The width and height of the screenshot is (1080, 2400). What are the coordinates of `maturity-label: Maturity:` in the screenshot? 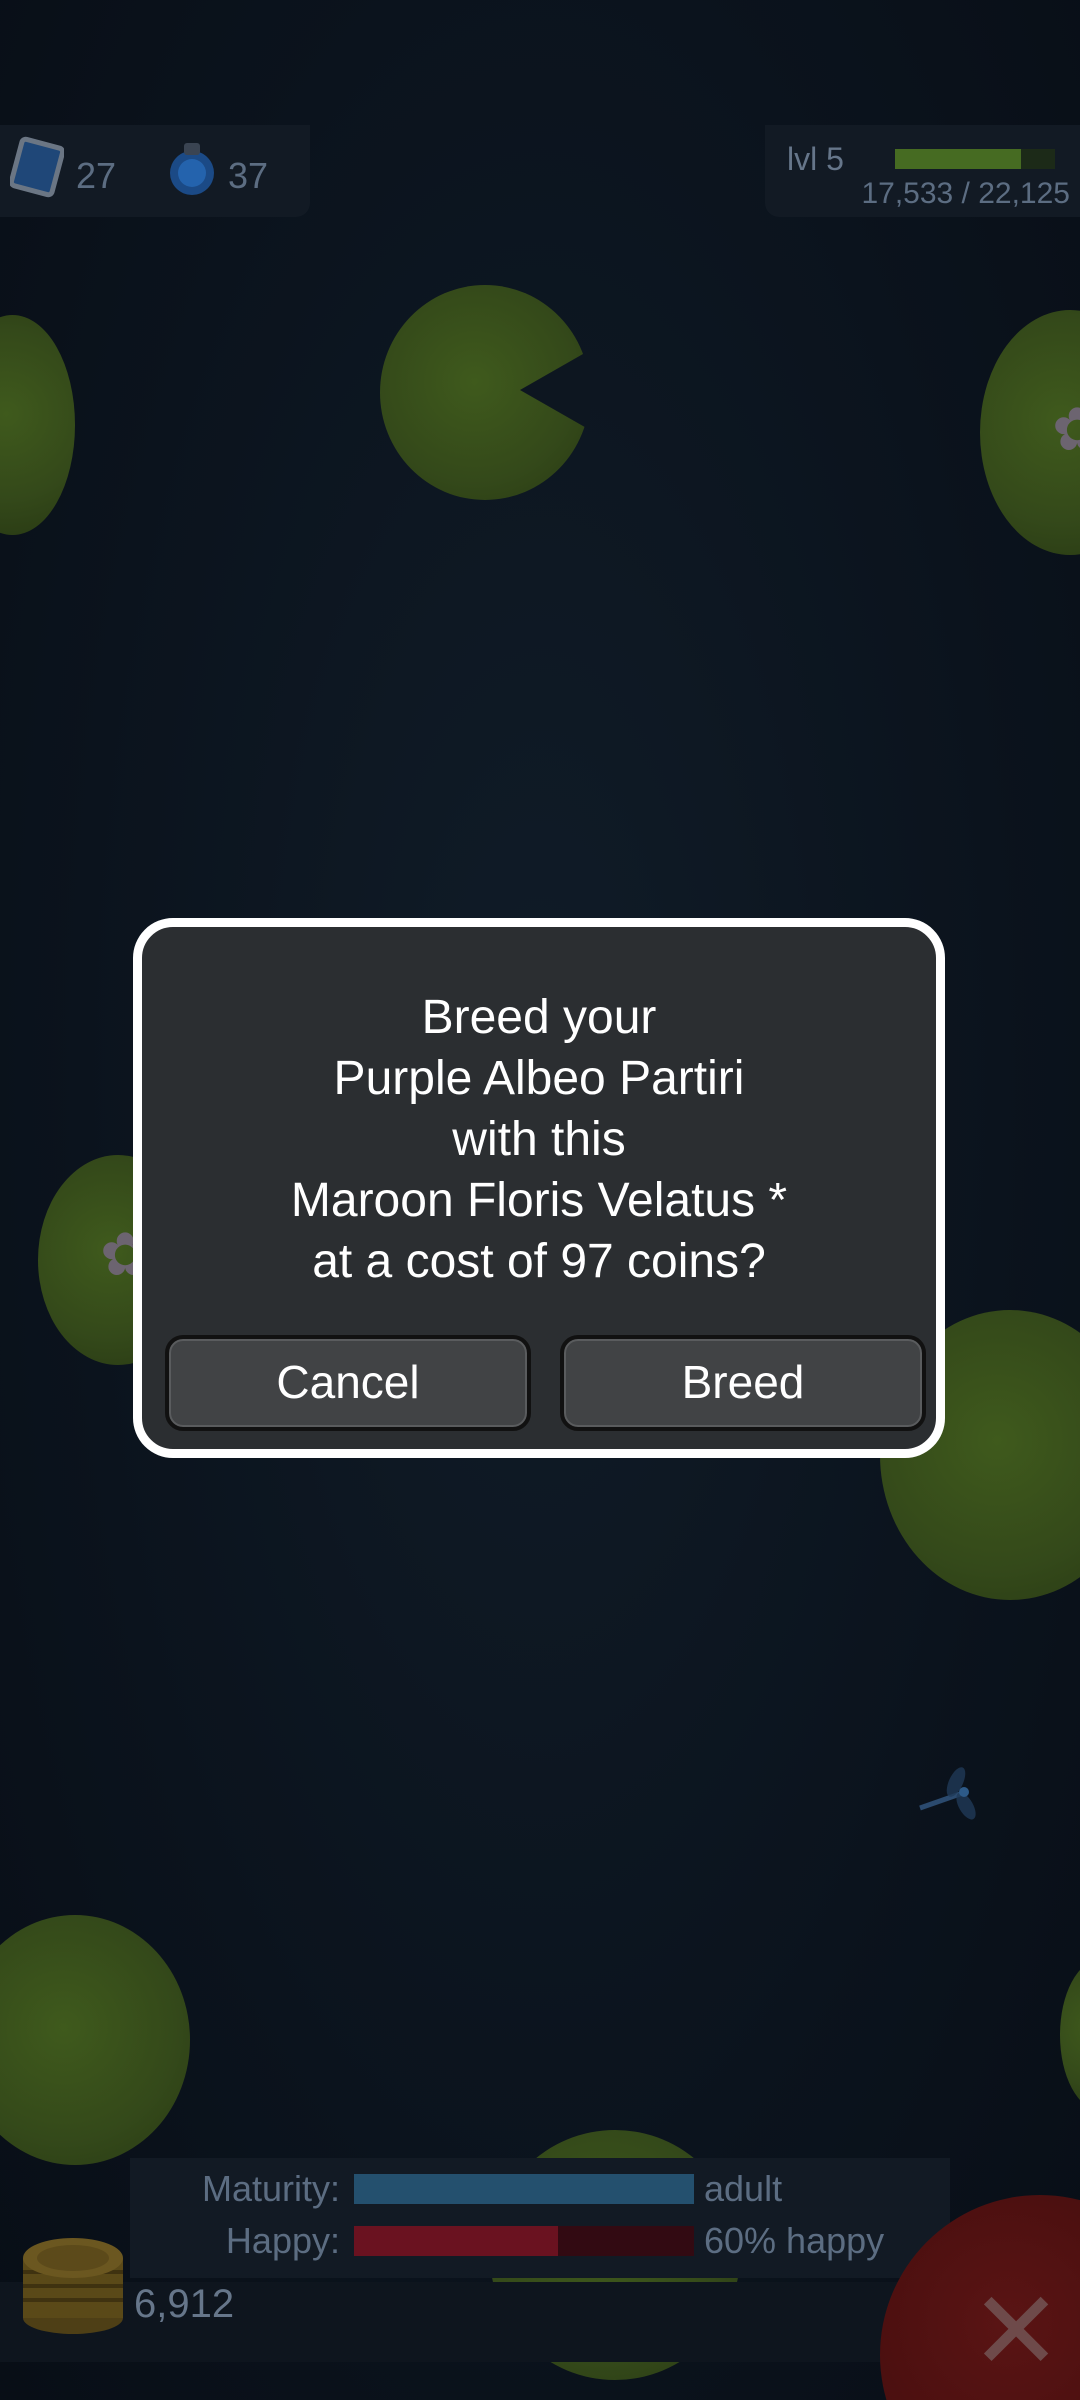 It's located at (270, 2188).